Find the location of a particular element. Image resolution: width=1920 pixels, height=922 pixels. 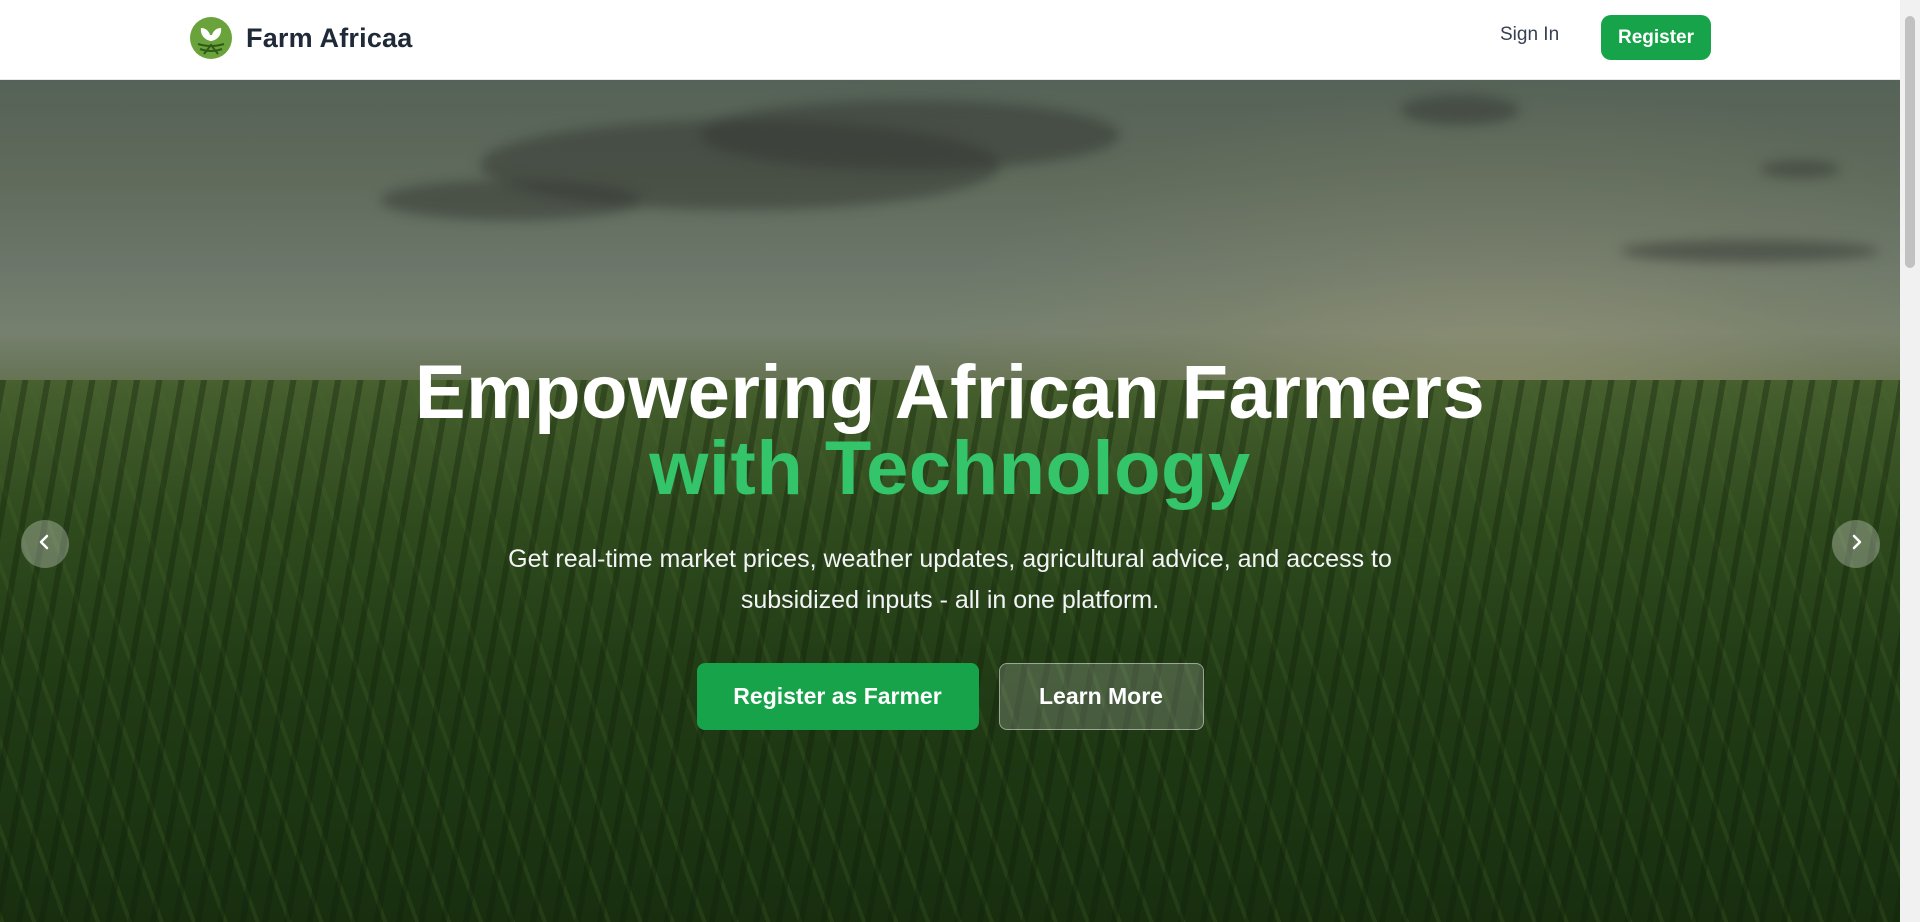

brand: Farm Africaa is located at coordinates (301, 38).